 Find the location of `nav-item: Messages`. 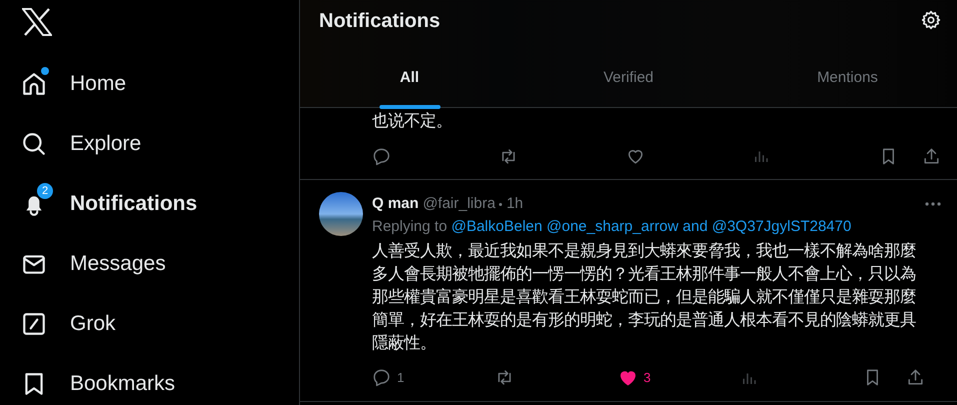

nav-item: Messages is located at coordinates (93, 264).